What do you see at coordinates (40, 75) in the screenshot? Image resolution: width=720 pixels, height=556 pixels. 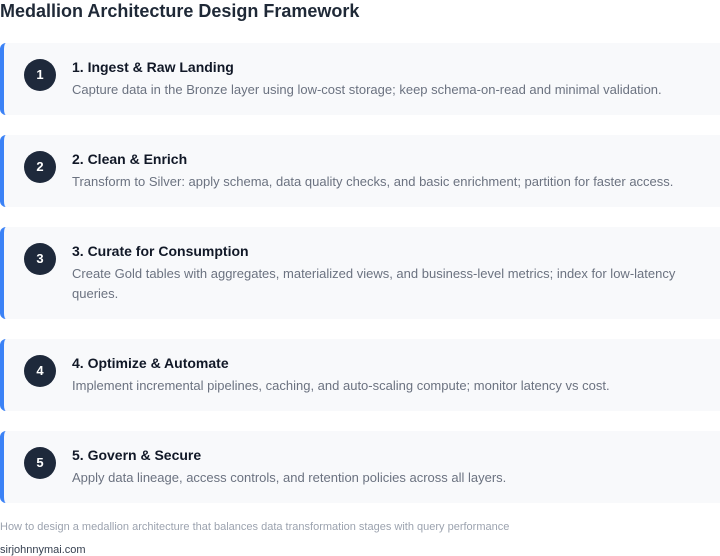 I see `step-number-badge: 1` at bounding box center [40, 75].